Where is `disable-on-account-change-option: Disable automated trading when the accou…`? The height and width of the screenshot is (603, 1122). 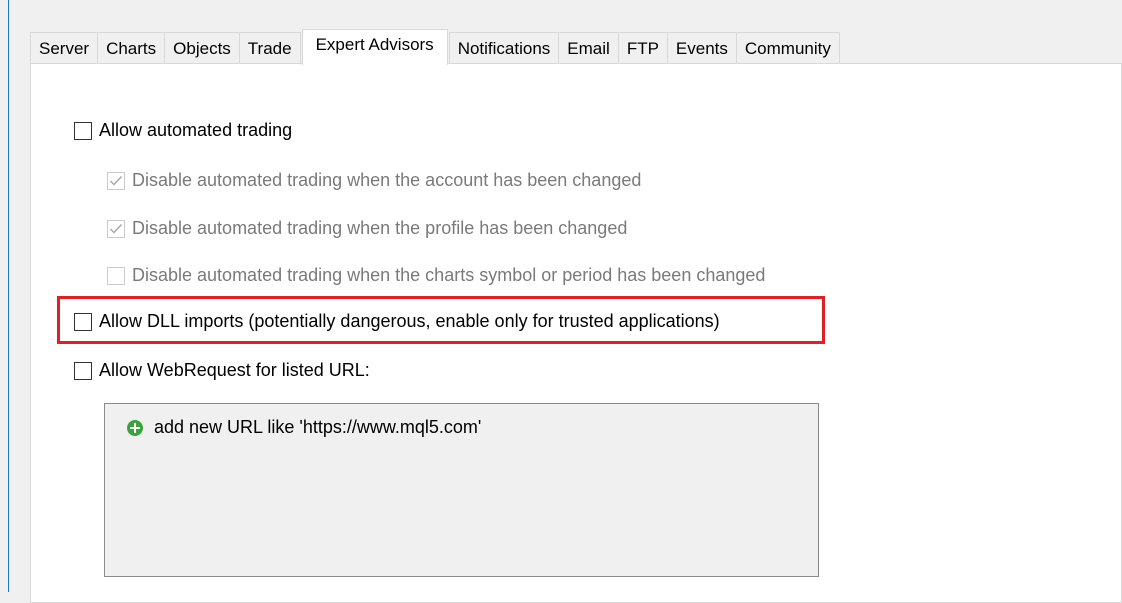 disable-on-account-change-option: Disable automated trading when the accou… is located at coordinates (374, 180).